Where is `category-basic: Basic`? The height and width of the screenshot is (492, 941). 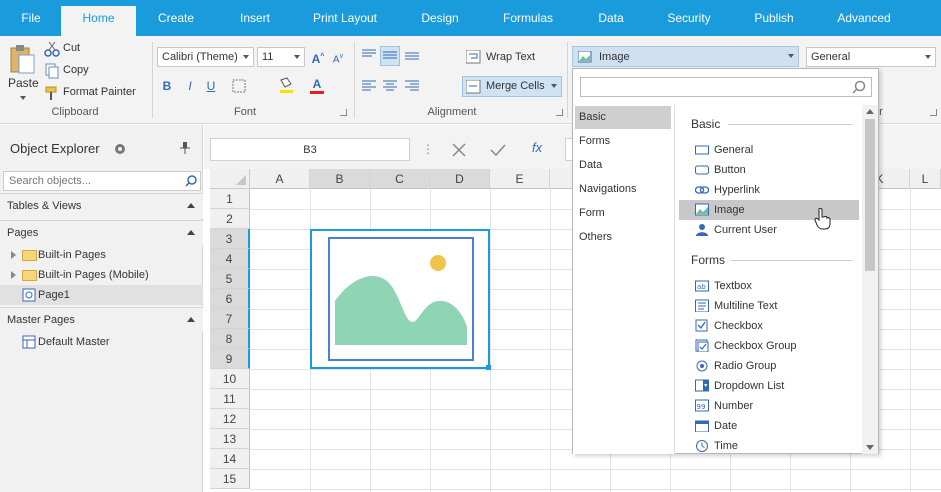
category-basic: Basic is located at coordinates (623, 117).